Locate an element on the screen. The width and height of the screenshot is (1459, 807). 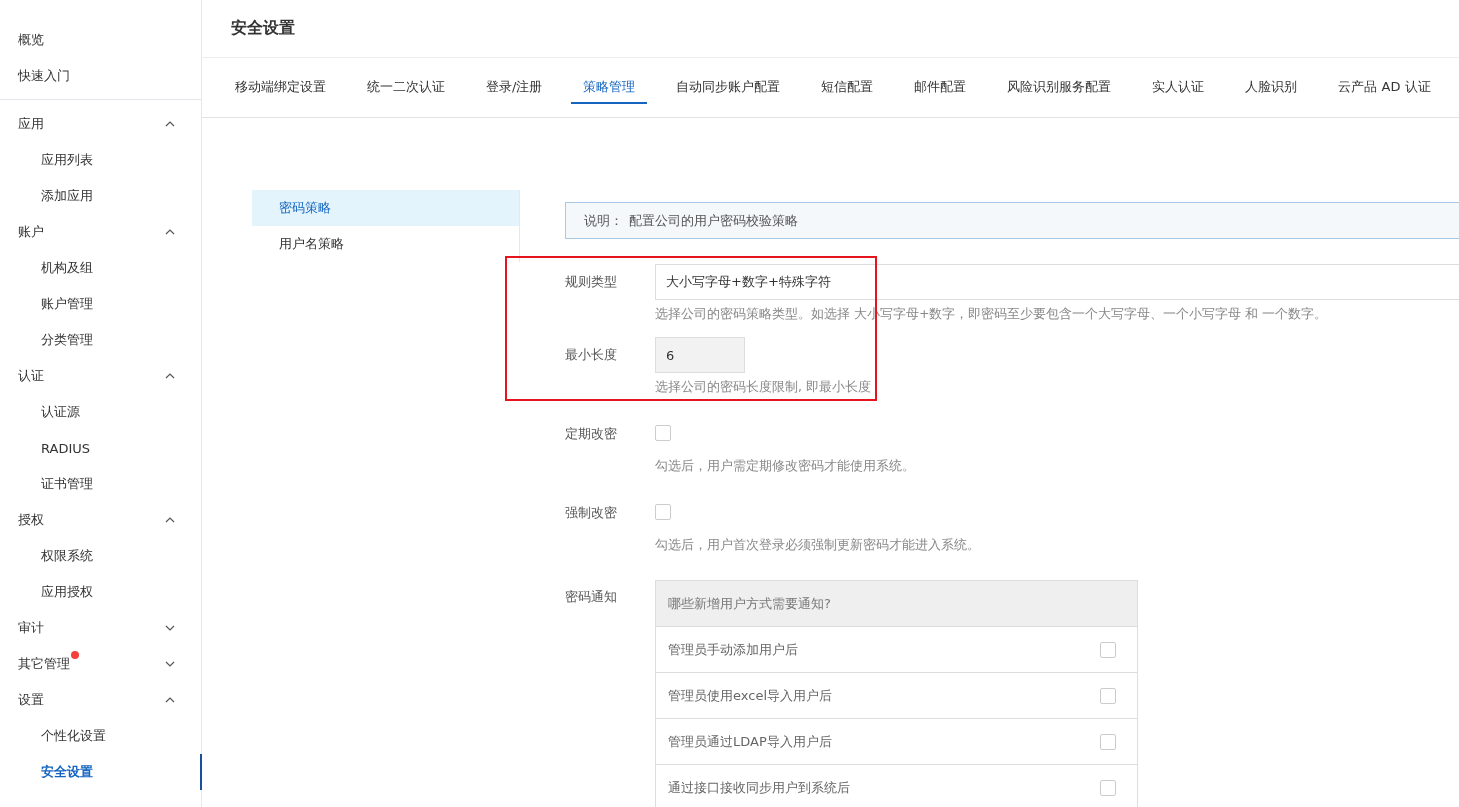
field-label: 最小长度 is located at coordinates (591, 355).